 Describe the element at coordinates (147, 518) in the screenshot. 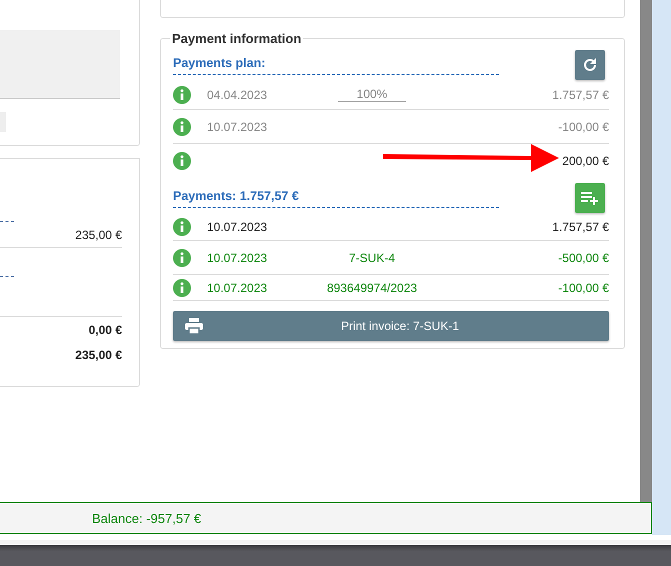

I see `balance-text: Balance: -957,57 €` at that location.